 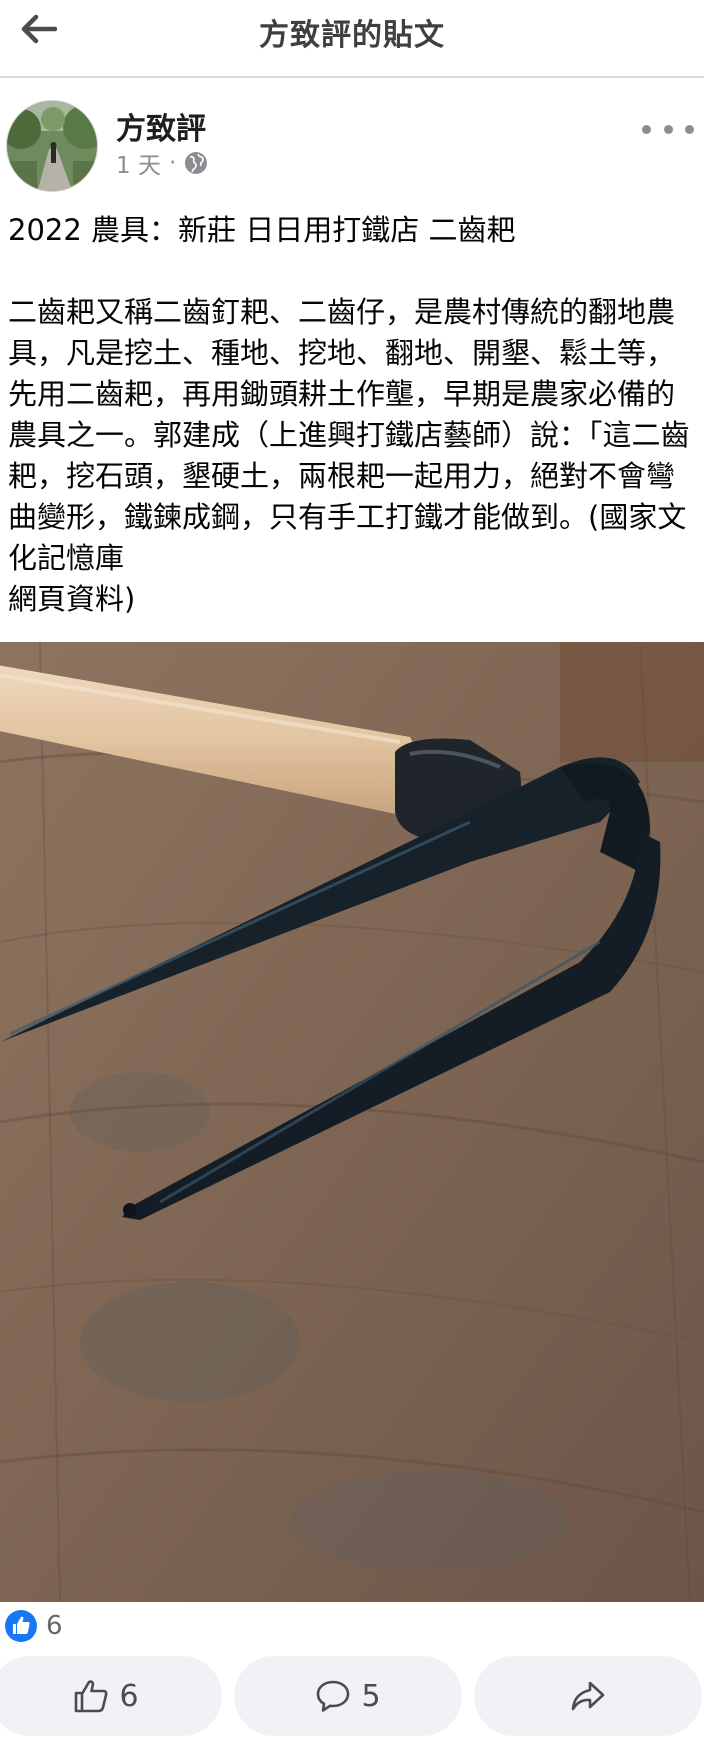 I want to click on avatar, so click(x=52, y=146).